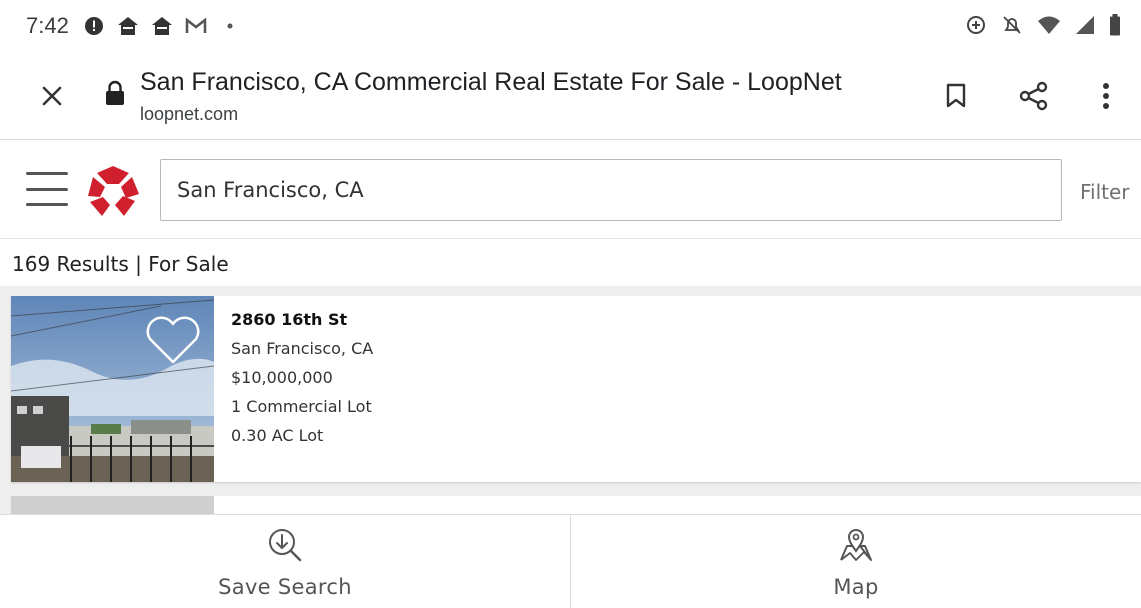 This screenshot has width=1141, height=608. I want to click on listing-address: 2860 16th St, so click(302, 320).